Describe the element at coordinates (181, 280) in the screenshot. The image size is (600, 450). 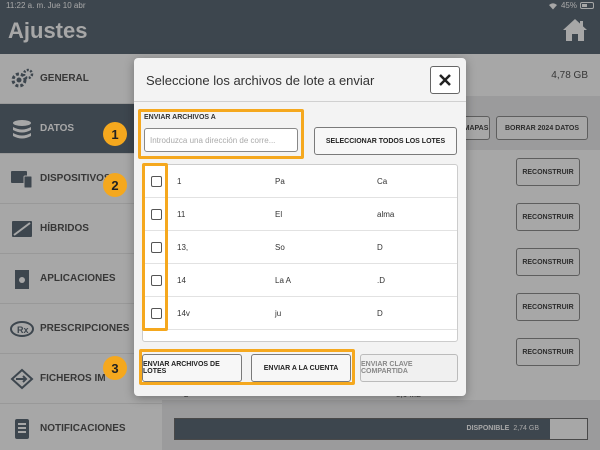
I see `batch-id: 14` at that location.